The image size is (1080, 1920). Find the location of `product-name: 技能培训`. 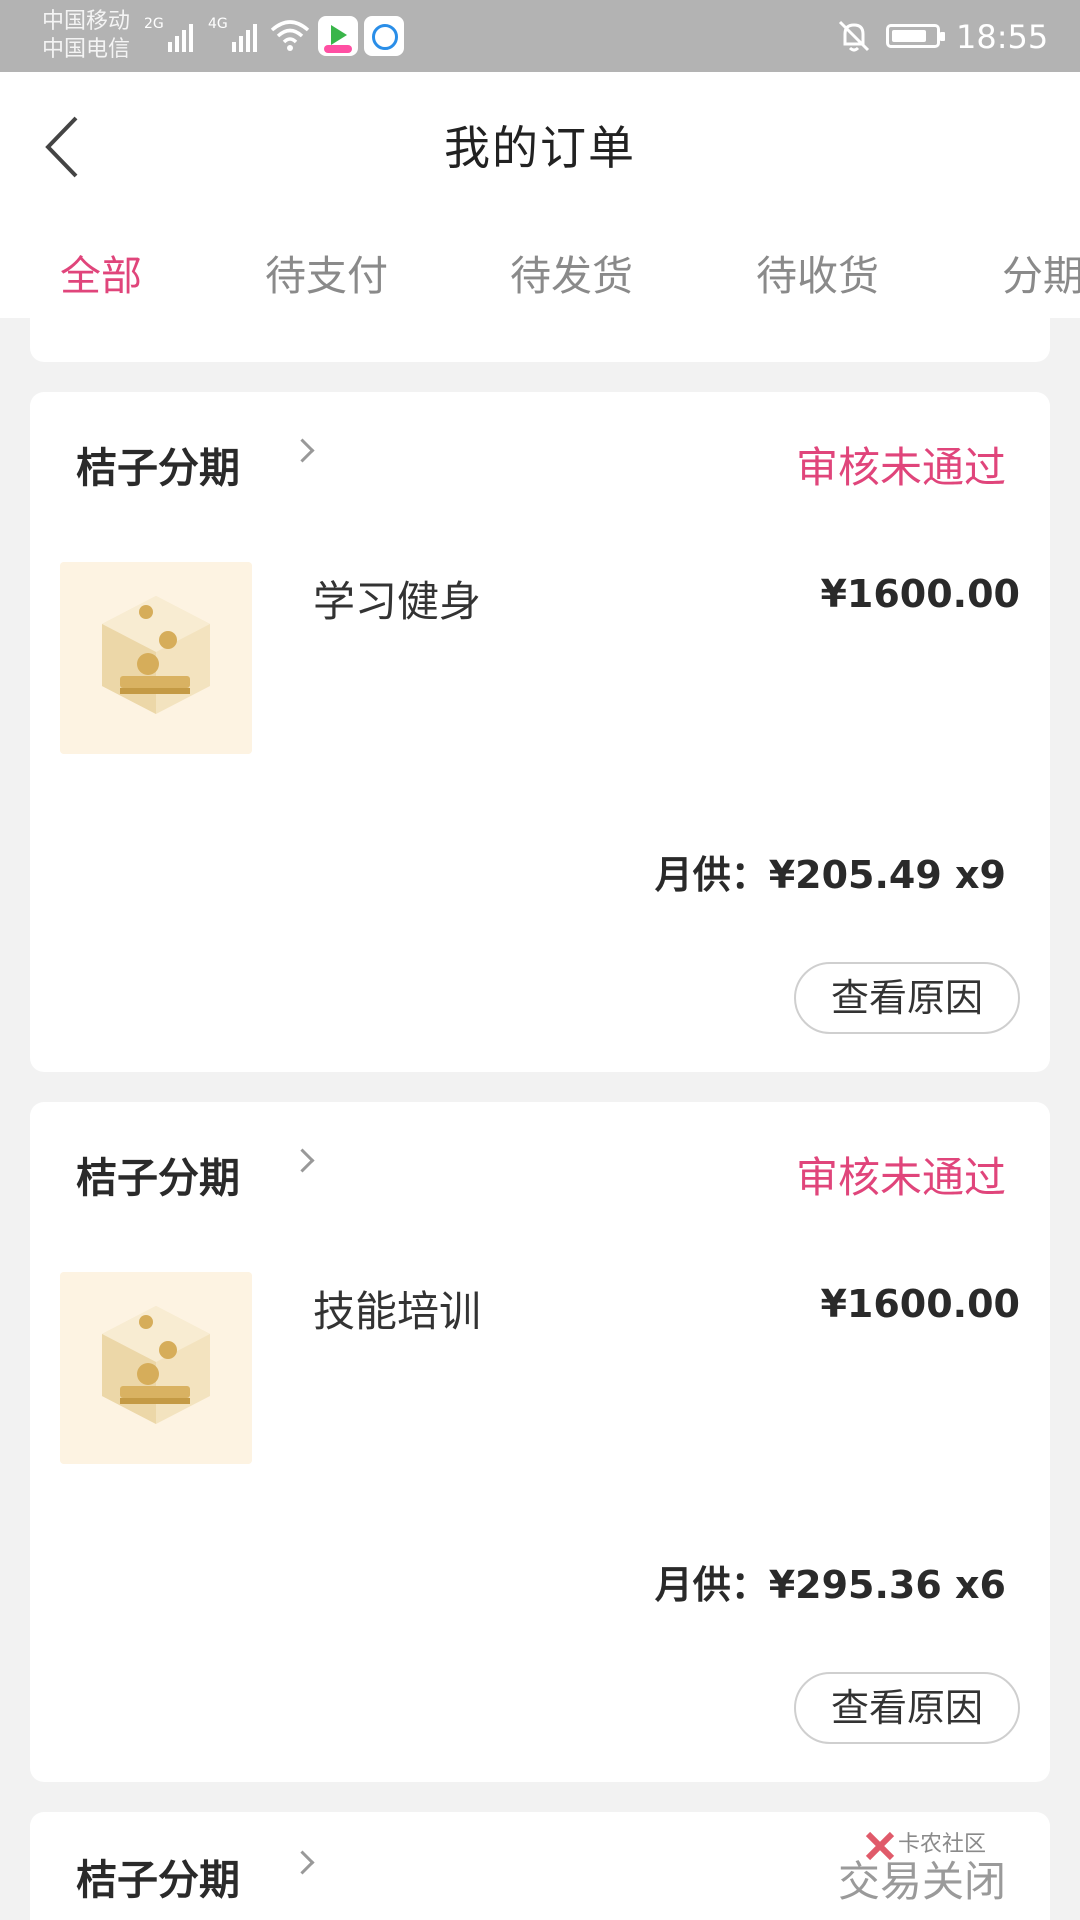

product-name: 技能培训 is located at coordinates (397, 1311).